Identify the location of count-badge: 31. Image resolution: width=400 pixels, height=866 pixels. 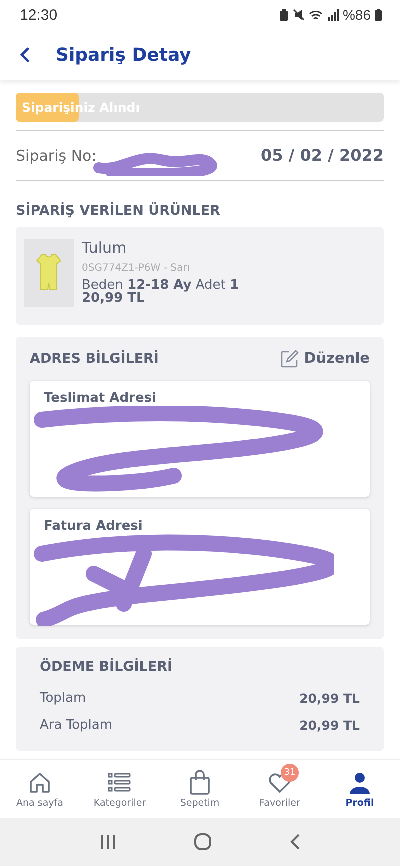
(290, 773).